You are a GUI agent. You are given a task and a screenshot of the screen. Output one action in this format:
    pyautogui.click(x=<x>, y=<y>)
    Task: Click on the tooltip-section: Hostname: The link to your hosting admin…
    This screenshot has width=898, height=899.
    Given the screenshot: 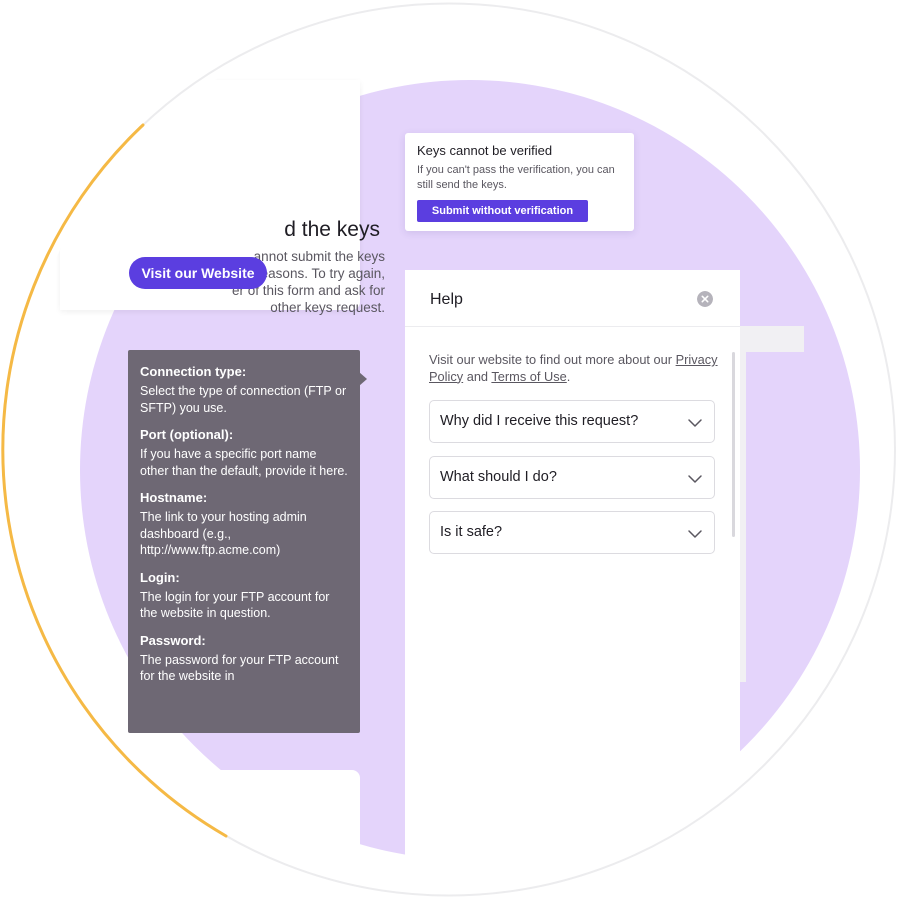 What is the action you would take?
    pyautogui.click(x=244, y=524)
    